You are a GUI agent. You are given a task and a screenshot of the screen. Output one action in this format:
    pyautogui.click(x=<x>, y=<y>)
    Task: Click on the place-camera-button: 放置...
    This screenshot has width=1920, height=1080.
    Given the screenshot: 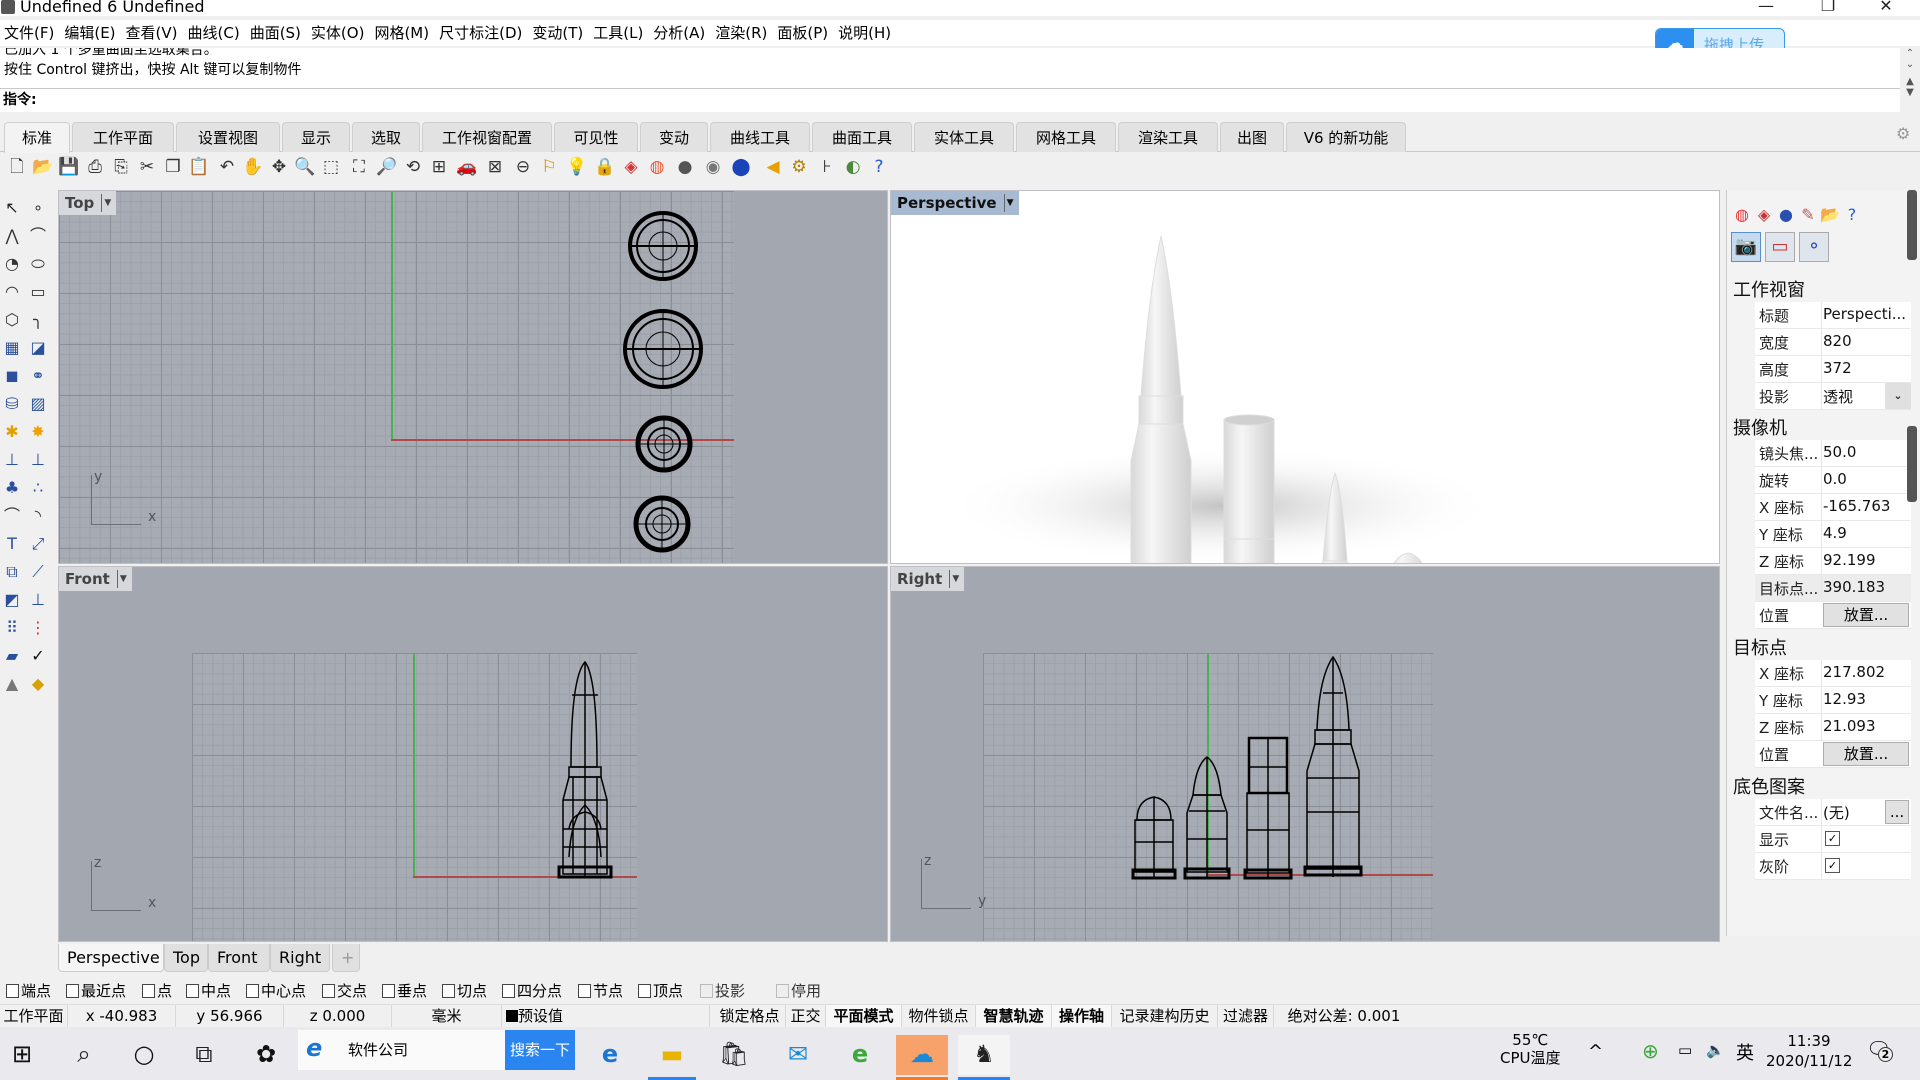 What is the action you would take?
    pyautogui.click(x=1866, y=615)
    